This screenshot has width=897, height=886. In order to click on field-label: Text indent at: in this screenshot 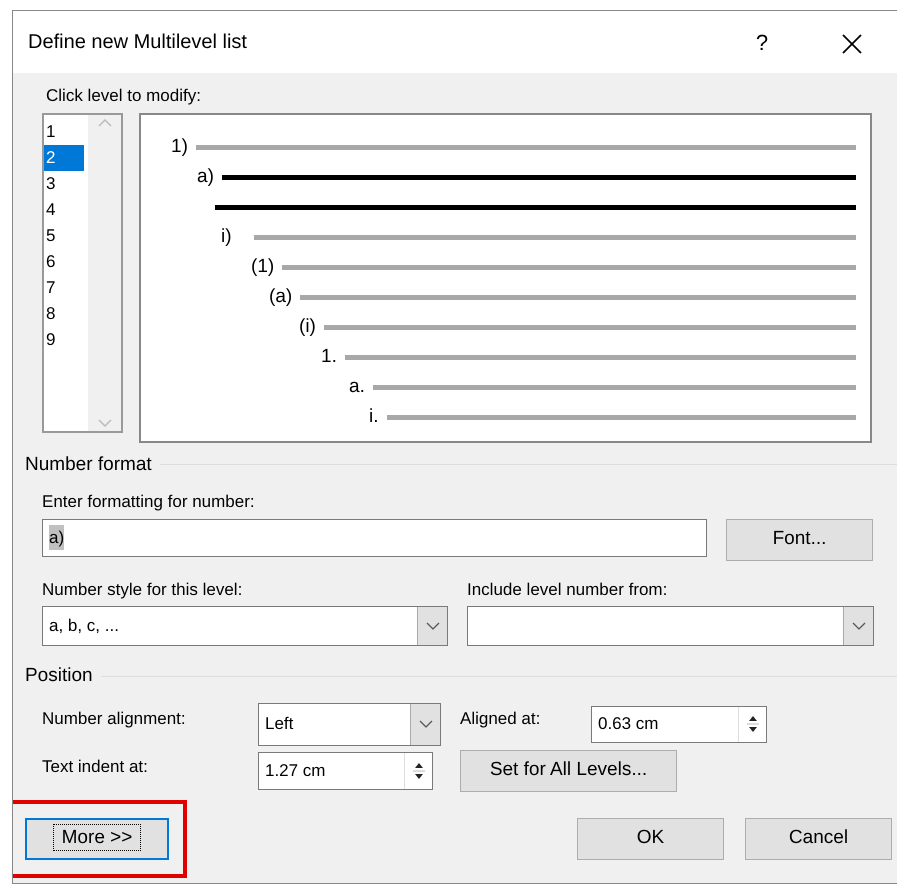, I will do `click(95, 767)`.